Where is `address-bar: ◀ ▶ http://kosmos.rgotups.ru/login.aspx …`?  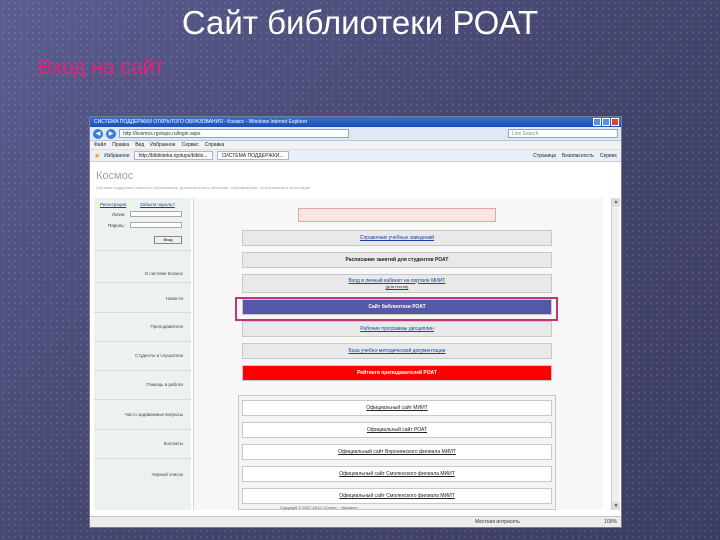
address-bar: ◀ ▶ http://kosmos.rgotups.ru/login.aspx … is located at coordinates (355, 134).